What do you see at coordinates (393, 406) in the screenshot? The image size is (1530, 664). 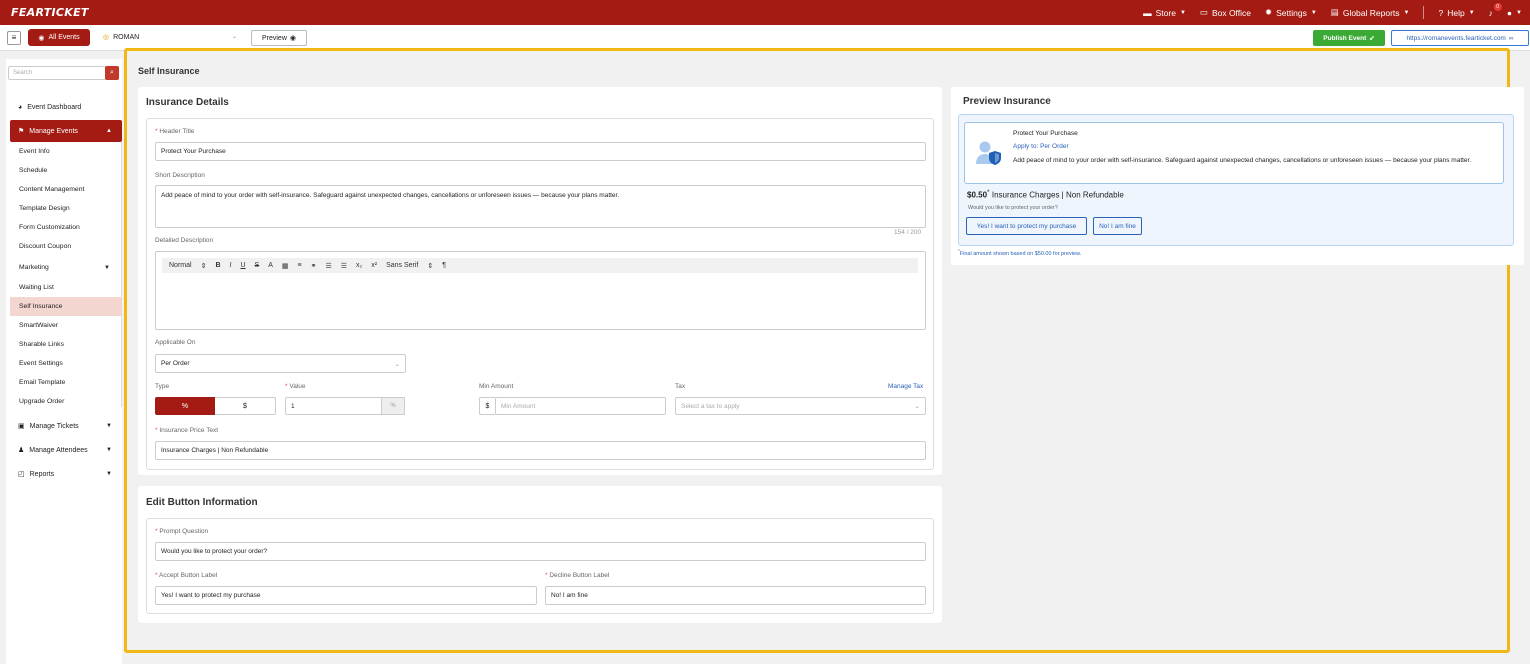 I see `value-unit-addon: %` at bounding box center [393, 406].